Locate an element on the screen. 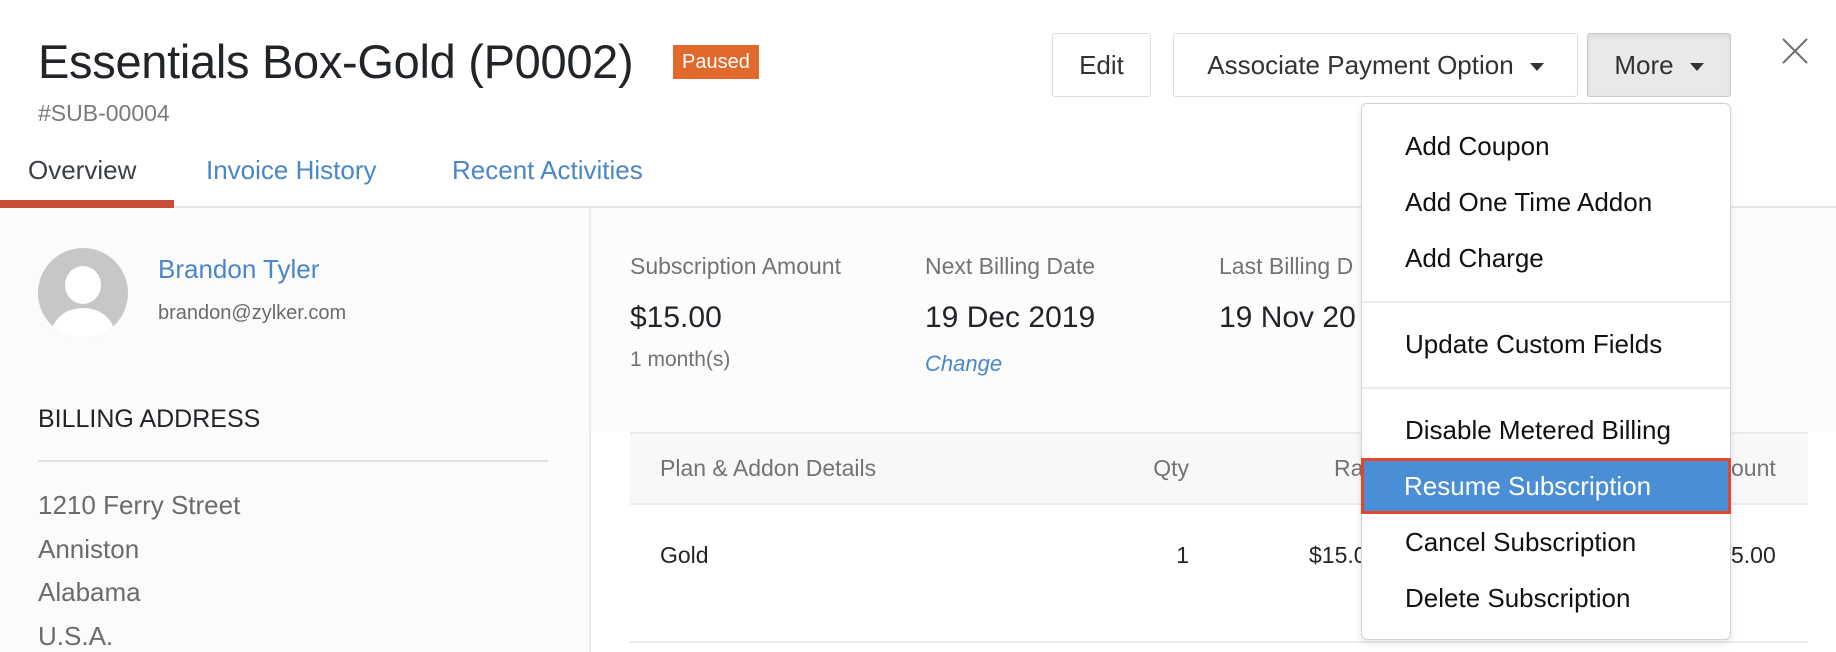 The width and height of the screenshot is (1836, 652). customer-name-link: Brandon Tyler is located at coordinates (238, 269).